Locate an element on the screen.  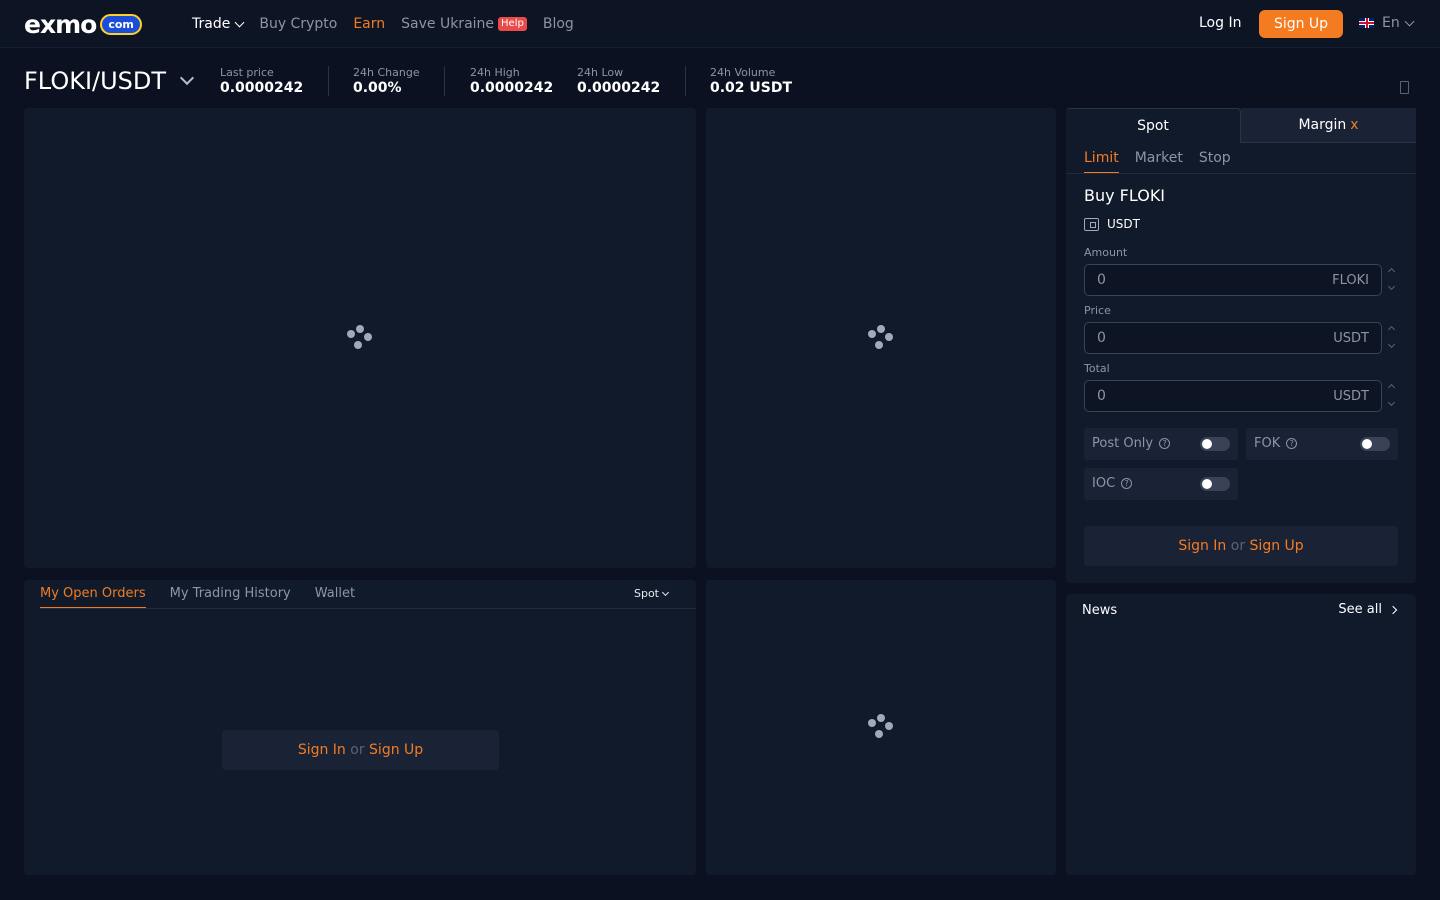
form-title: Buy FLOKI is located at coordinates (1125, 195).